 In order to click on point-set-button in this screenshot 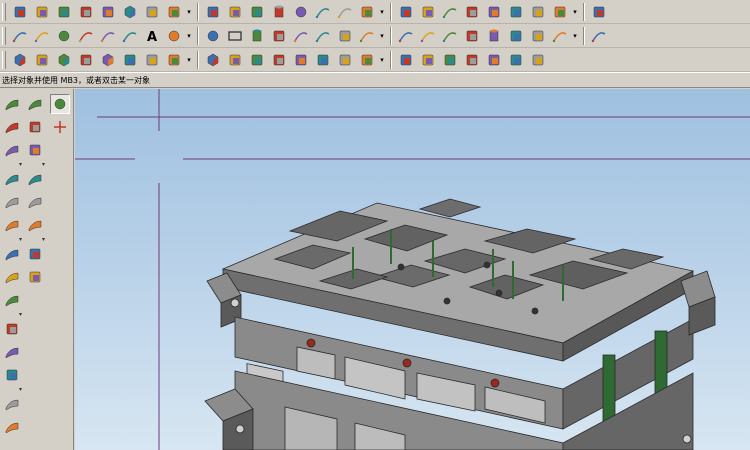, I will do `click(213, 36)`.